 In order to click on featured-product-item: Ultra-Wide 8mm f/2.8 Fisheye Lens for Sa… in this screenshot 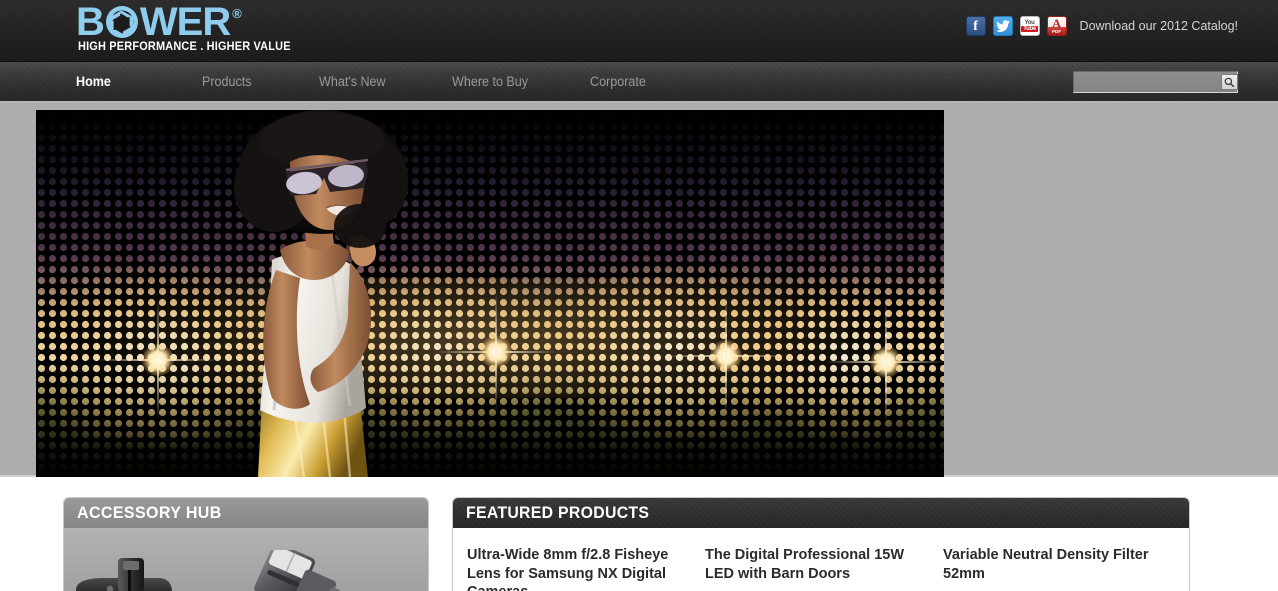, I will do `click(572, 568)`.